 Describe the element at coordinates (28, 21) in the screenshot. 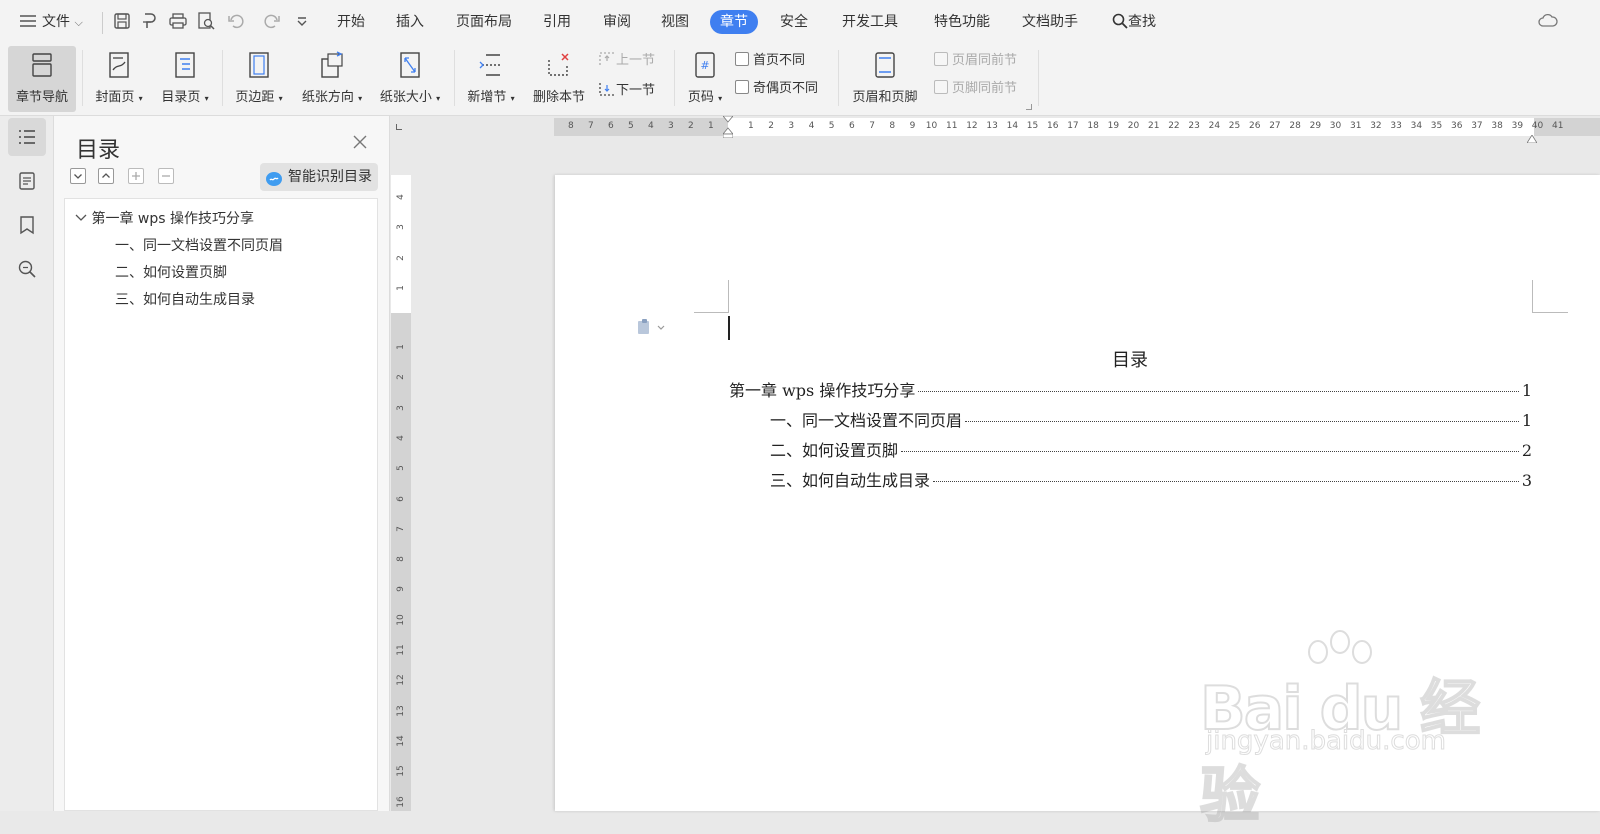

I see `hamburger-icon` at that location.